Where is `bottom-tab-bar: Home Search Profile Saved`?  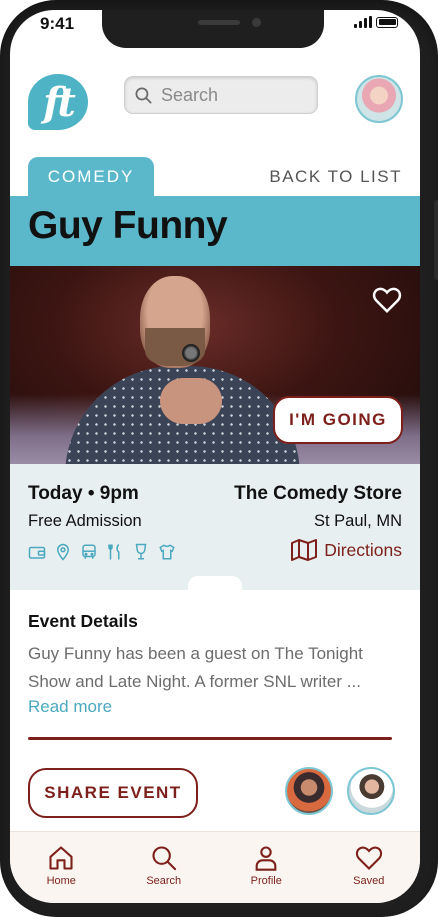
bottom-tab-bar: Home Search Profile Saved is located at coordinates (215, 867).